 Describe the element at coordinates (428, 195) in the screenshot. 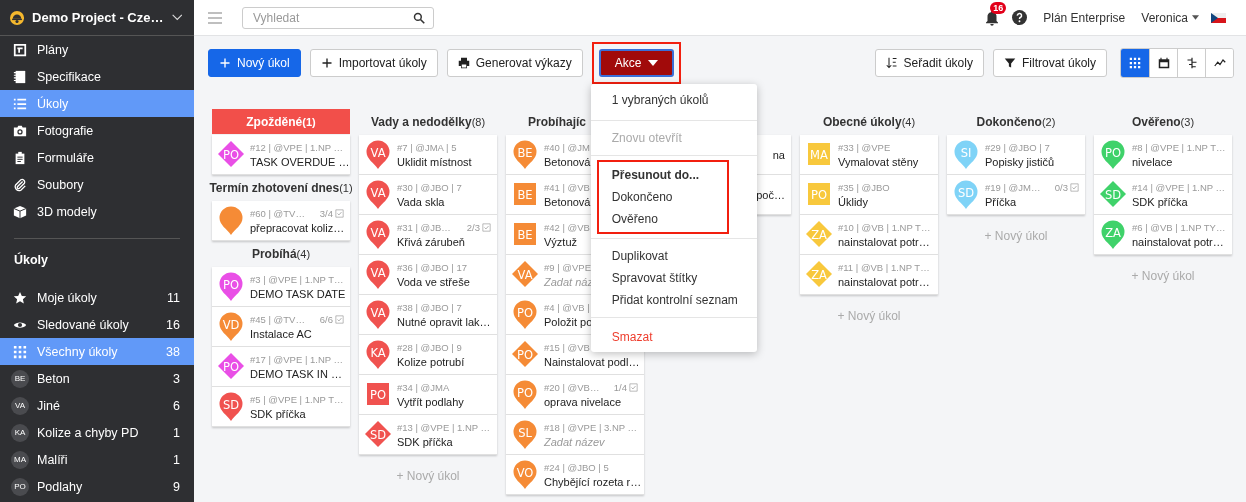

I see `task-card: VA #30 | @JBO | 7 Vada skla` at that location.